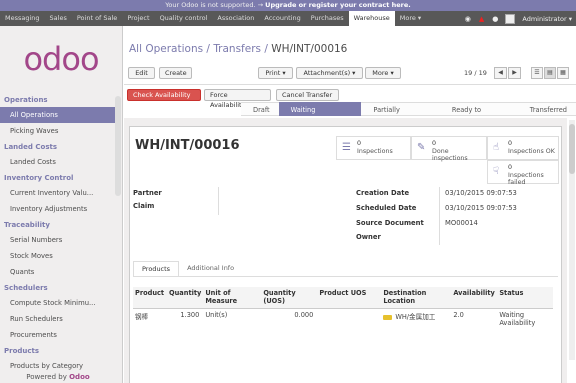 The height and width of the screenshot is (383, 576). What do you see at coordinates (58, 272) in the screenshot?
I see `sidebar-item-quants: Quants` at bounding box center [58, 272].